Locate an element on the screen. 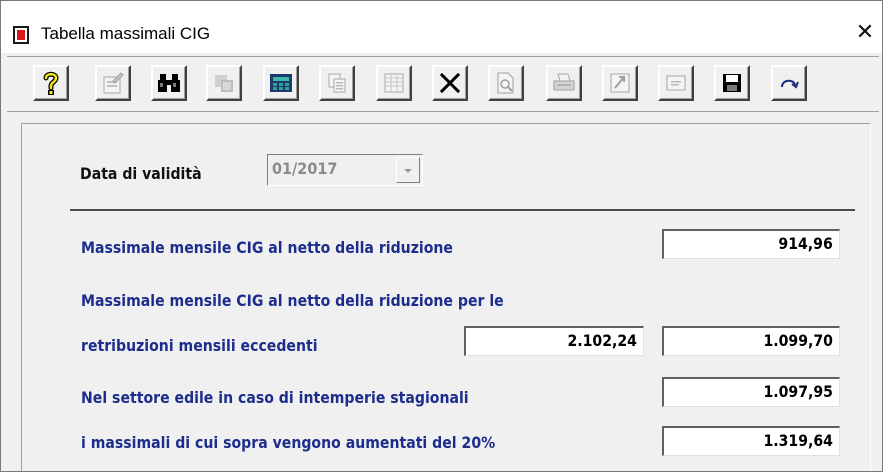 The height and width of the screenshot is (472, 883). export-button is located at coordinates (620, 83).